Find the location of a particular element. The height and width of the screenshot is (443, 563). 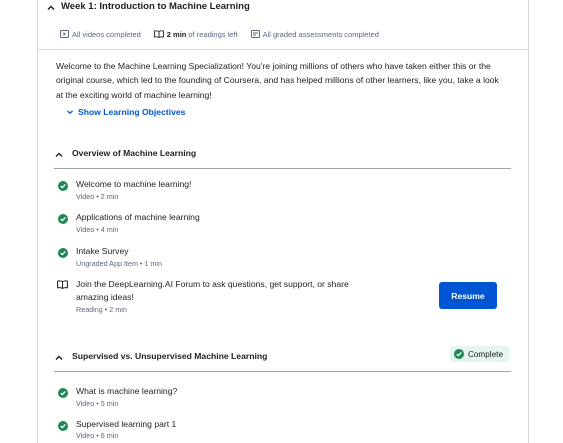

section-header-overview: Overview of Machine Learning is located at coordinates (282, 158).